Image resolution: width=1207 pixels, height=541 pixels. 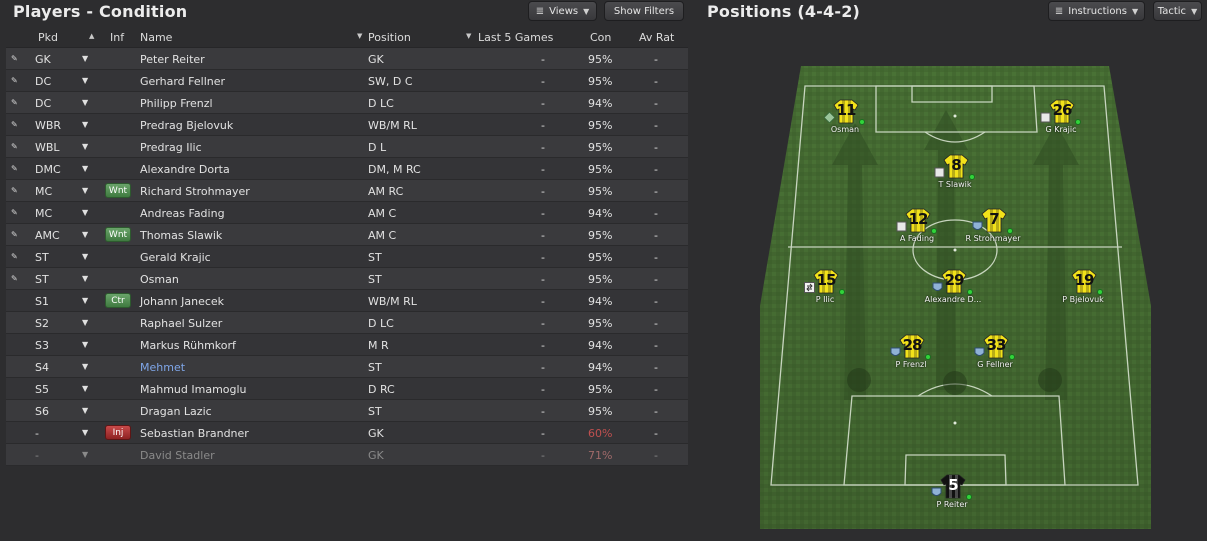 I want to click on player-marker: 26 G Krajic, so click(x=1061, y=120).